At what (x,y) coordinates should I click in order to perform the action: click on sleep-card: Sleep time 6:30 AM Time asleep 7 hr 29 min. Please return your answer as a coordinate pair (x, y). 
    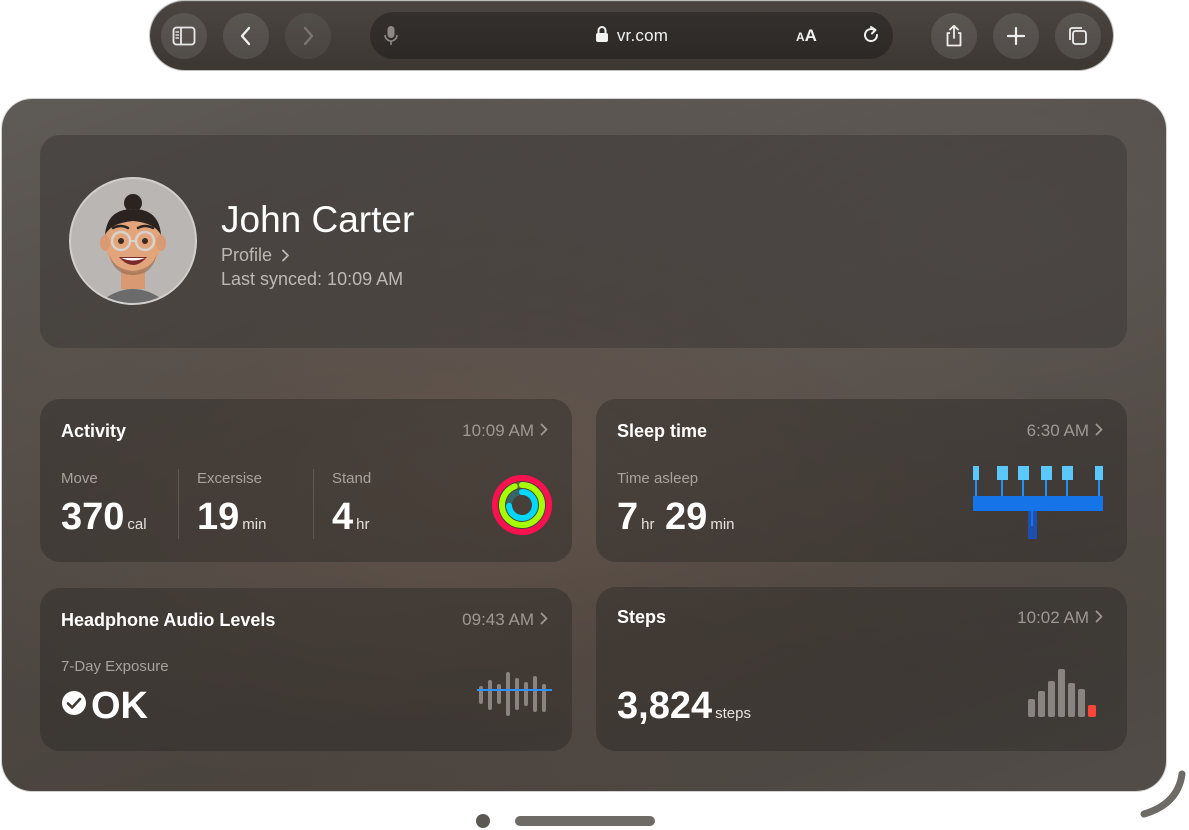
    Looking at the image, I should click on (861, 480).